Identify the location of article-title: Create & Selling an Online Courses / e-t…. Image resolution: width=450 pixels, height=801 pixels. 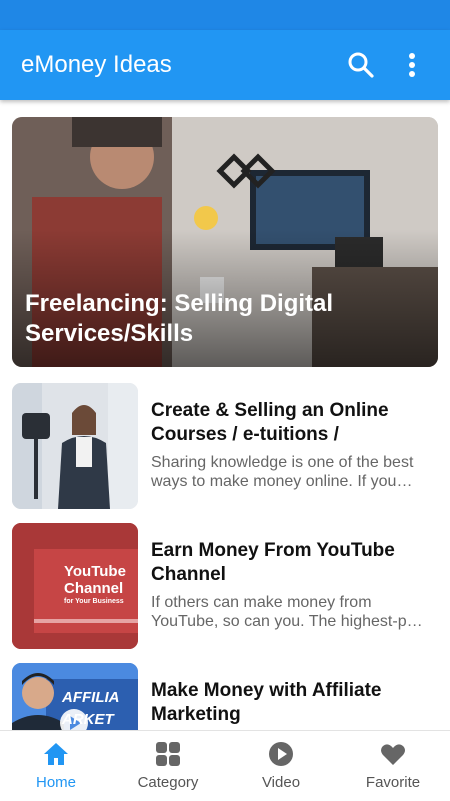
(270, 422).